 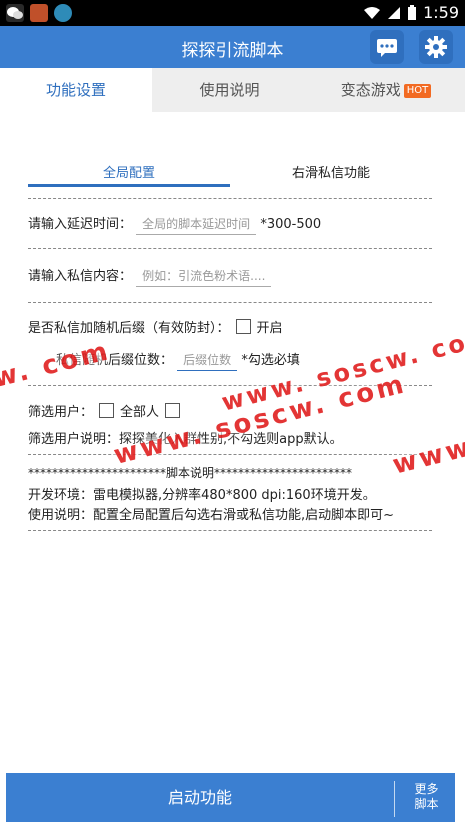 I want to click on app-bar: 探探引流脚本, so click(x=232, y=47).